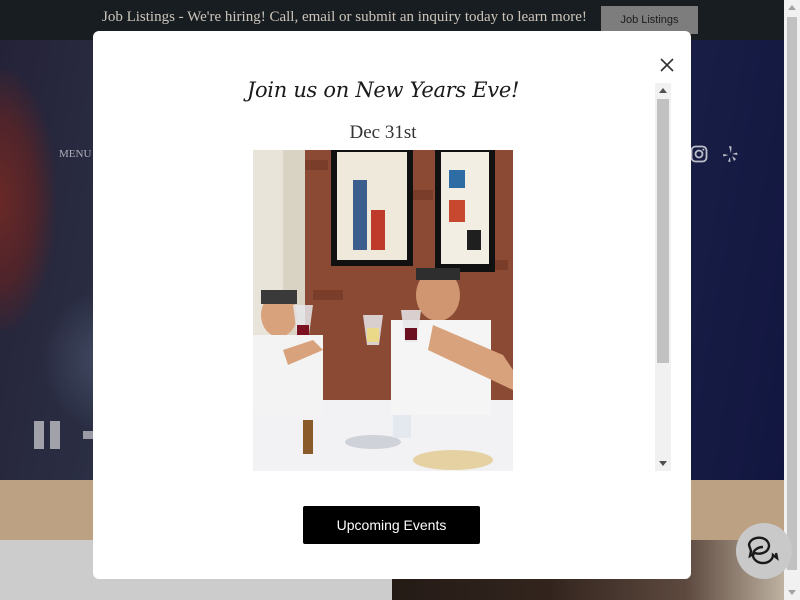 The width and height of the screenshot is (800, 600). Describe the element at coordinates (663, 231) in the screenshot. I see `modal-scrollbar-thumb` at that location.